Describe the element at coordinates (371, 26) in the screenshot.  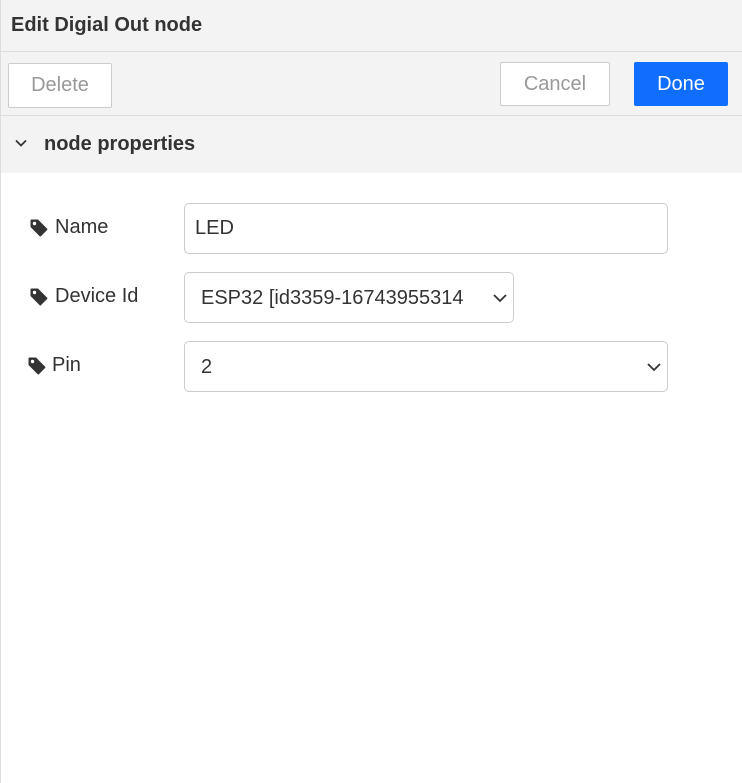
I see `tray-header: Edit Digial Out node` at that location.